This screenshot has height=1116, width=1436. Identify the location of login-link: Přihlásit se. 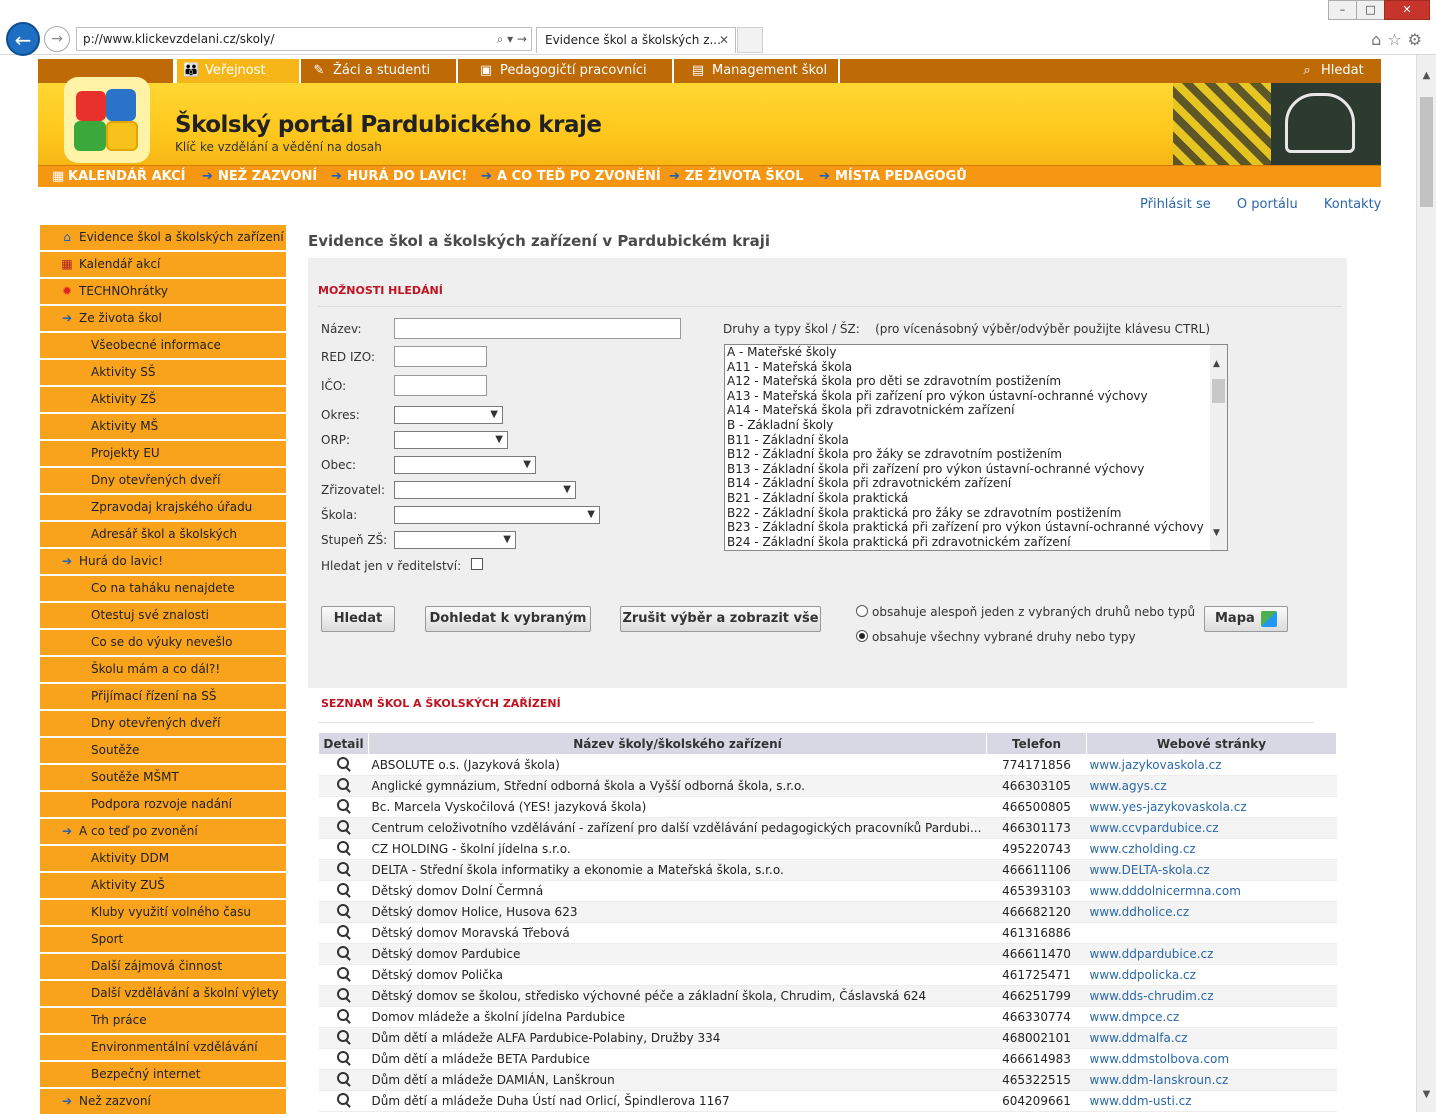
(1175, 204).